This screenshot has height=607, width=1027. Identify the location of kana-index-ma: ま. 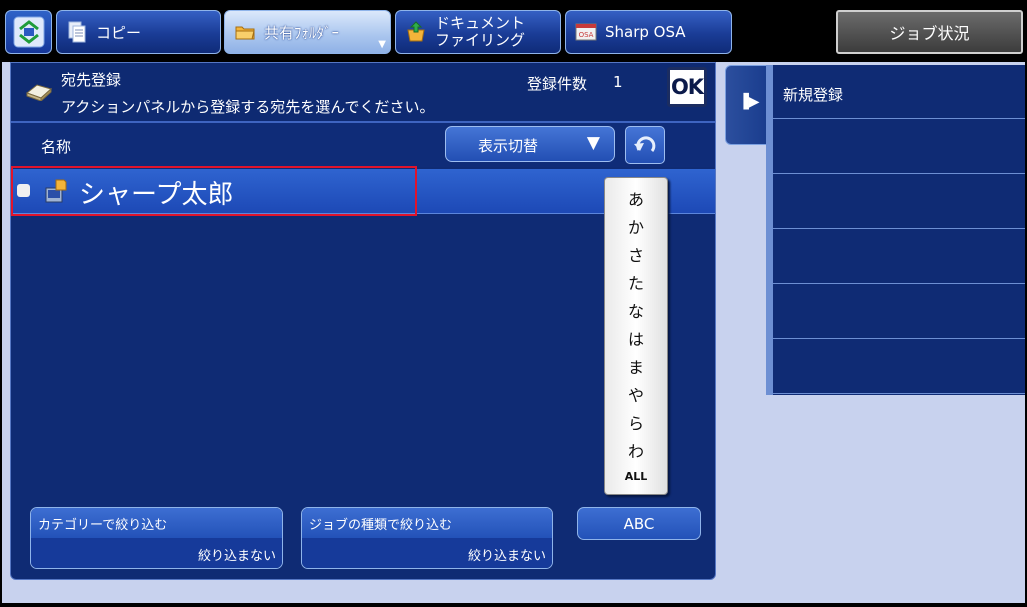
(636, 366).